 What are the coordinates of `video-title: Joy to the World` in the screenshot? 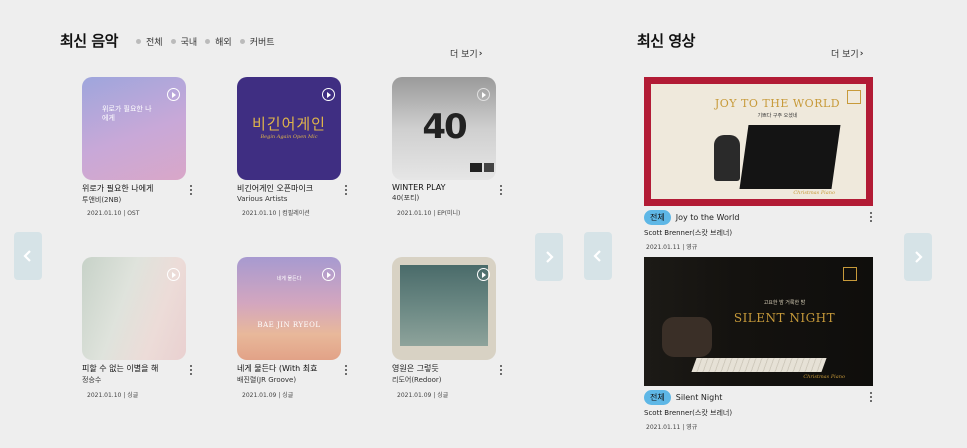 It's located at (708, 217).